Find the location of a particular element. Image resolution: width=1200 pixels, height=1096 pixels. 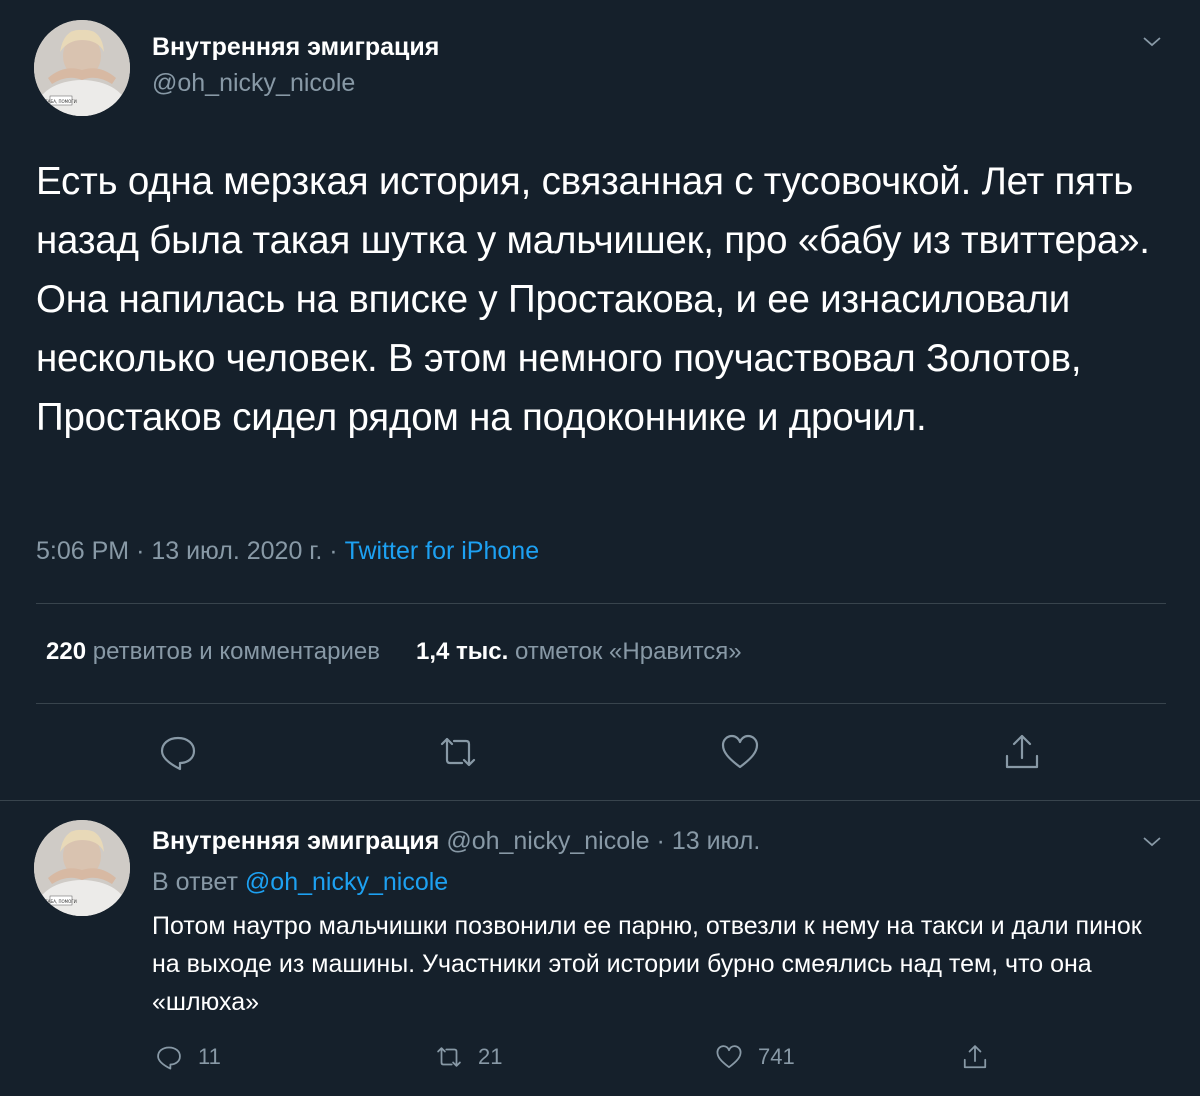

reply-action: 11 is located at coordinates (187, 1057).